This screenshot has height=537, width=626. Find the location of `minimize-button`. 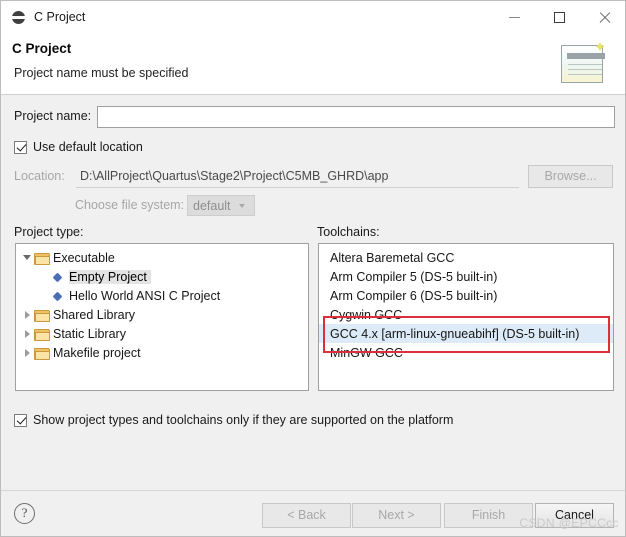

minimize-button is located at coordinates (514, 17).